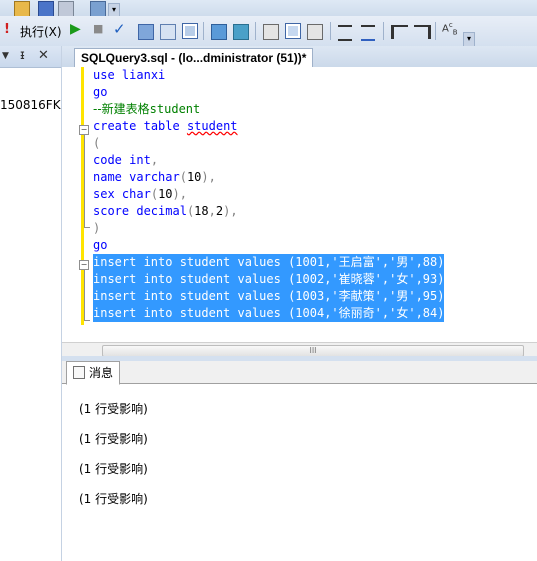 Image resolution: width=537 pixels, height=561 pixels. What do you see at coordinates (43, 55) in the screenshot?
I see `close-icon: ✕` at bounding box center [43, 55].